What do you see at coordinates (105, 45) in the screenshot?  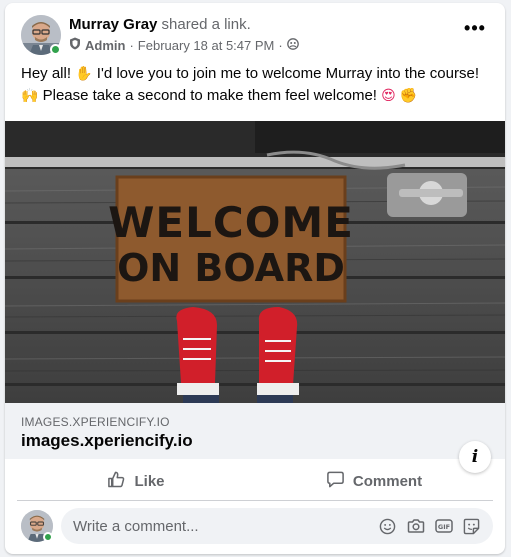 I see `role-badge: Admin` at bounding box center [105, 45].